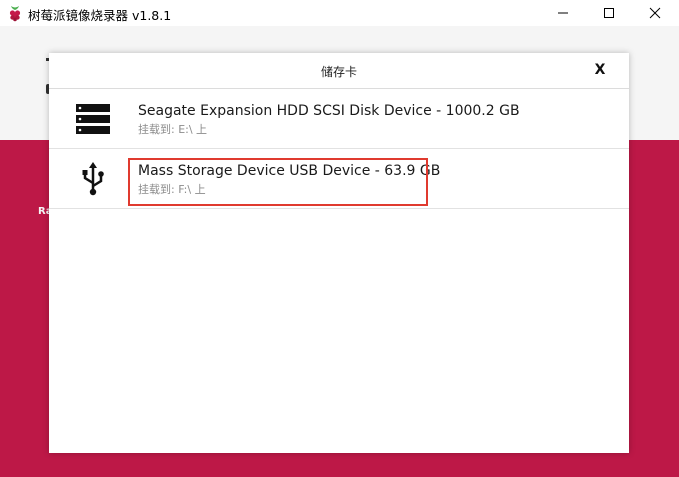  Describe the element at coordinates (600, 70) in the screenshot. I see `dialog-close-button: X` at that location.